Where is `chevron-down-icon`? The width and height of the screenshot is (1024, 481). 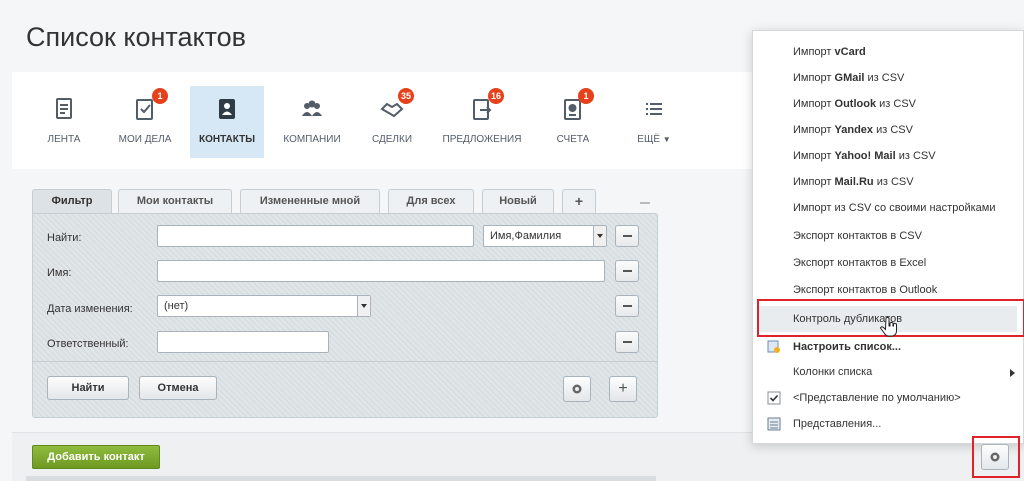 chevron-down-icon is located at coordinates (599, 236).